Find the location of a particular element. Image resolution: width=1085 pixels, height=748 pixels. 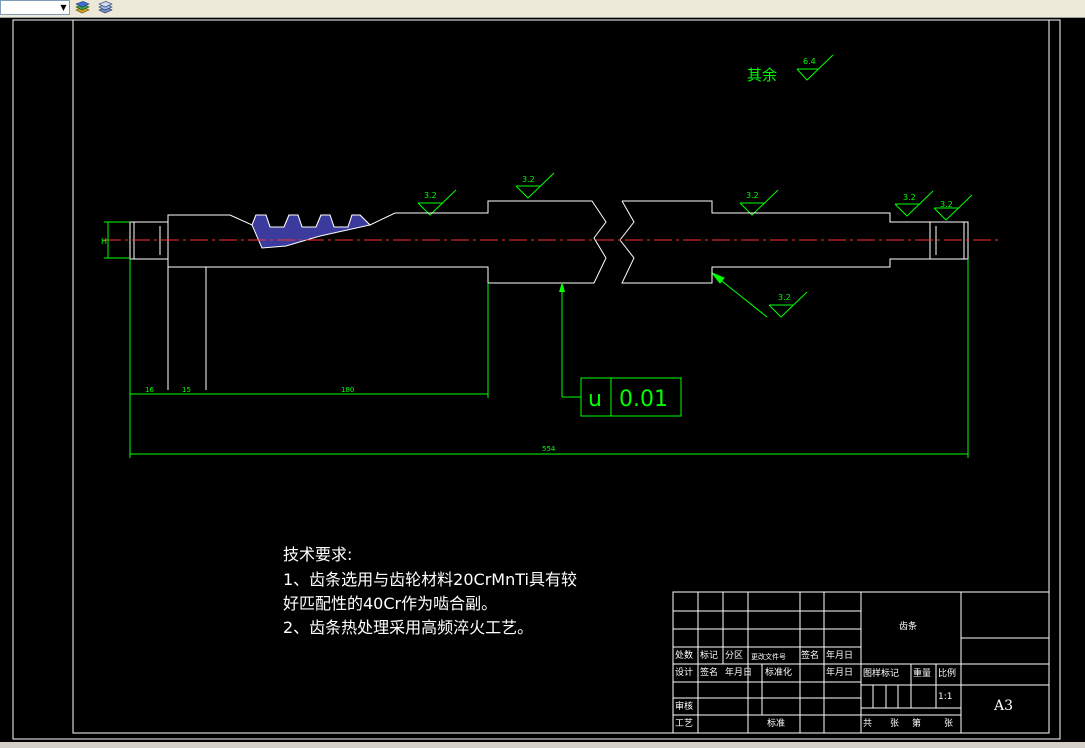

roughness-value-4: 3.2 is located at coordinates (909, 197).